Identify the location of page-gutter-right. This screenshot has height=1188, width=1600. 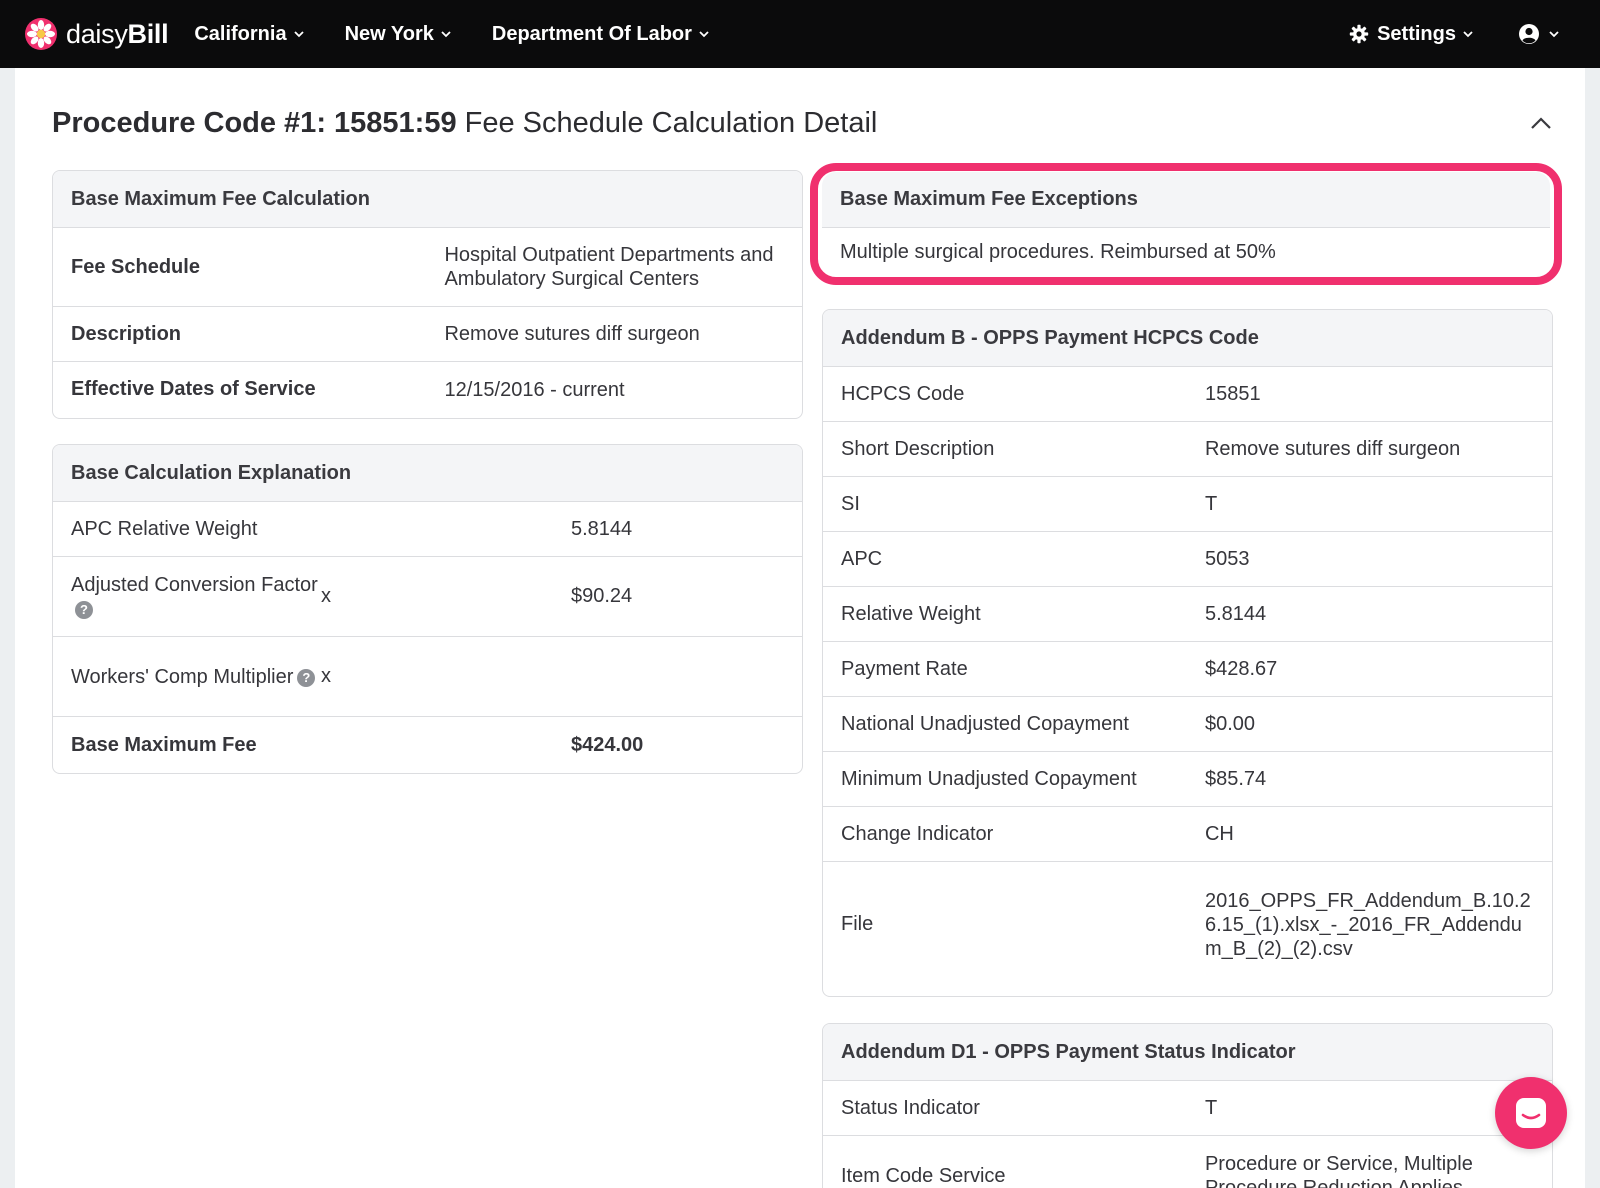
(1592, 628).